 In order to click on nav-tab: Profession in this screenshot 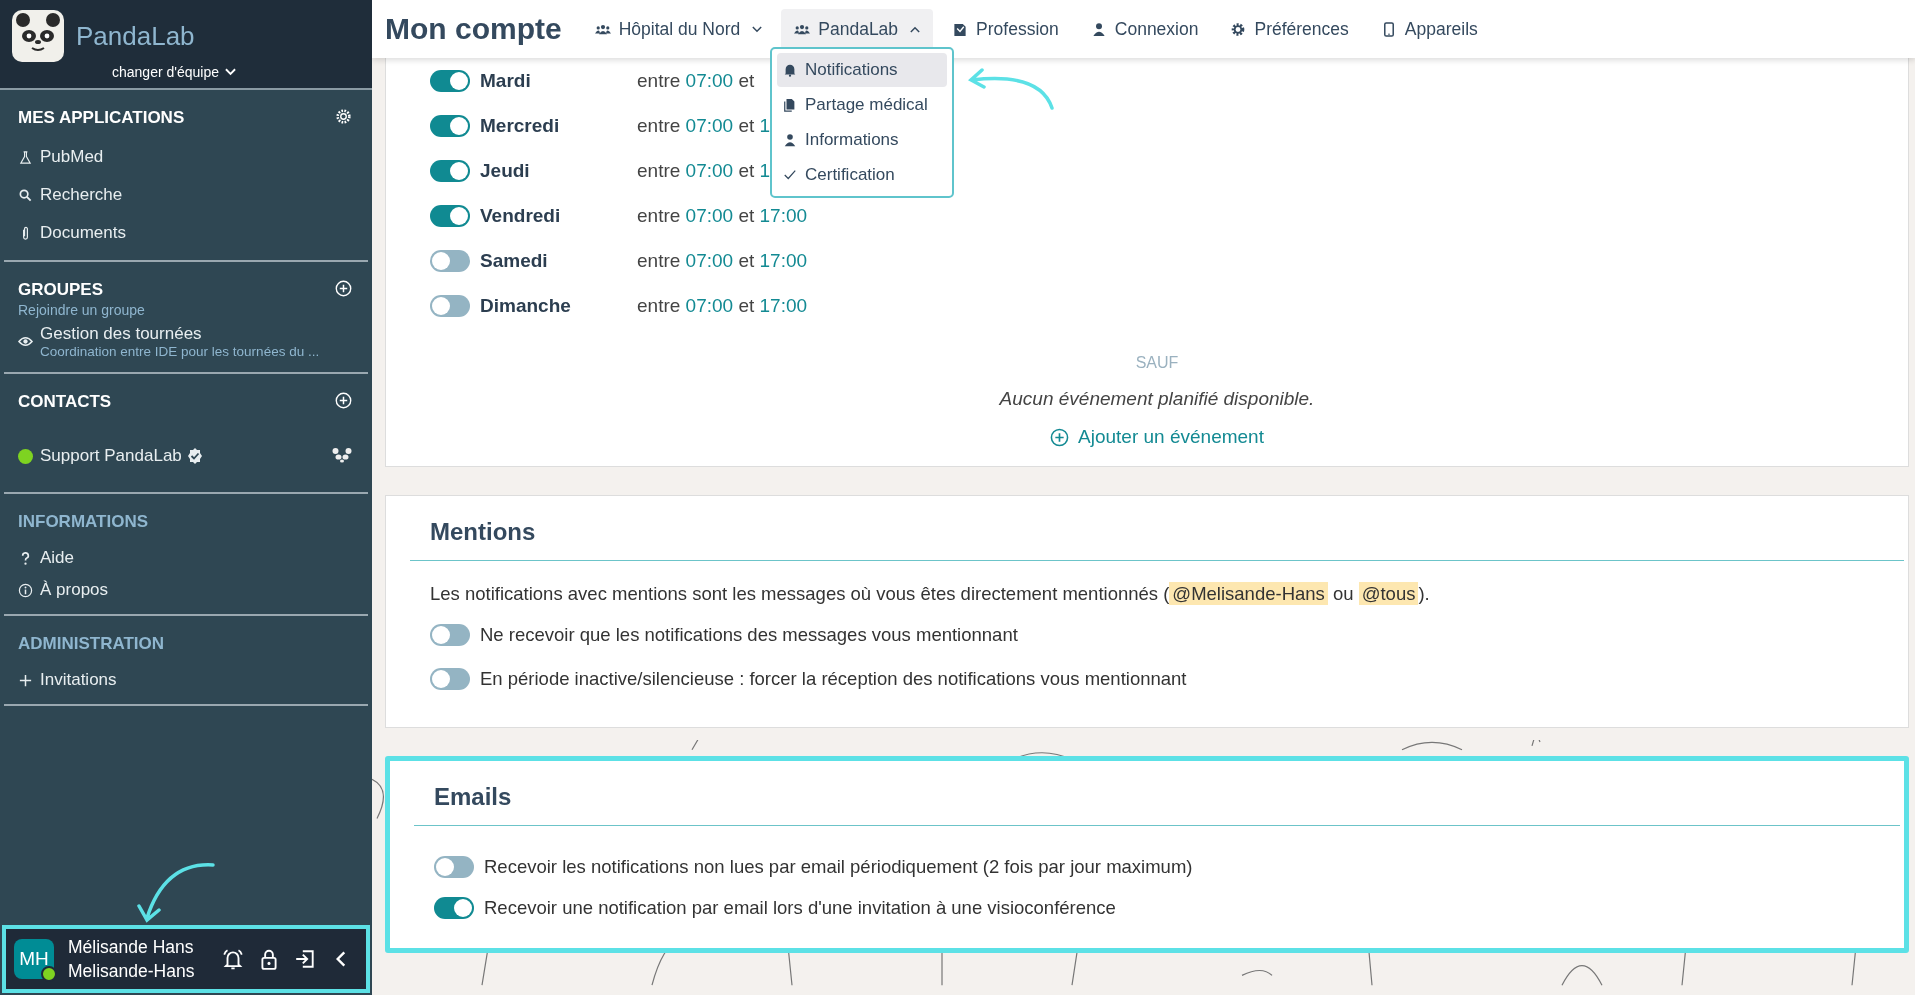, I will do `click(1005, 29)`.